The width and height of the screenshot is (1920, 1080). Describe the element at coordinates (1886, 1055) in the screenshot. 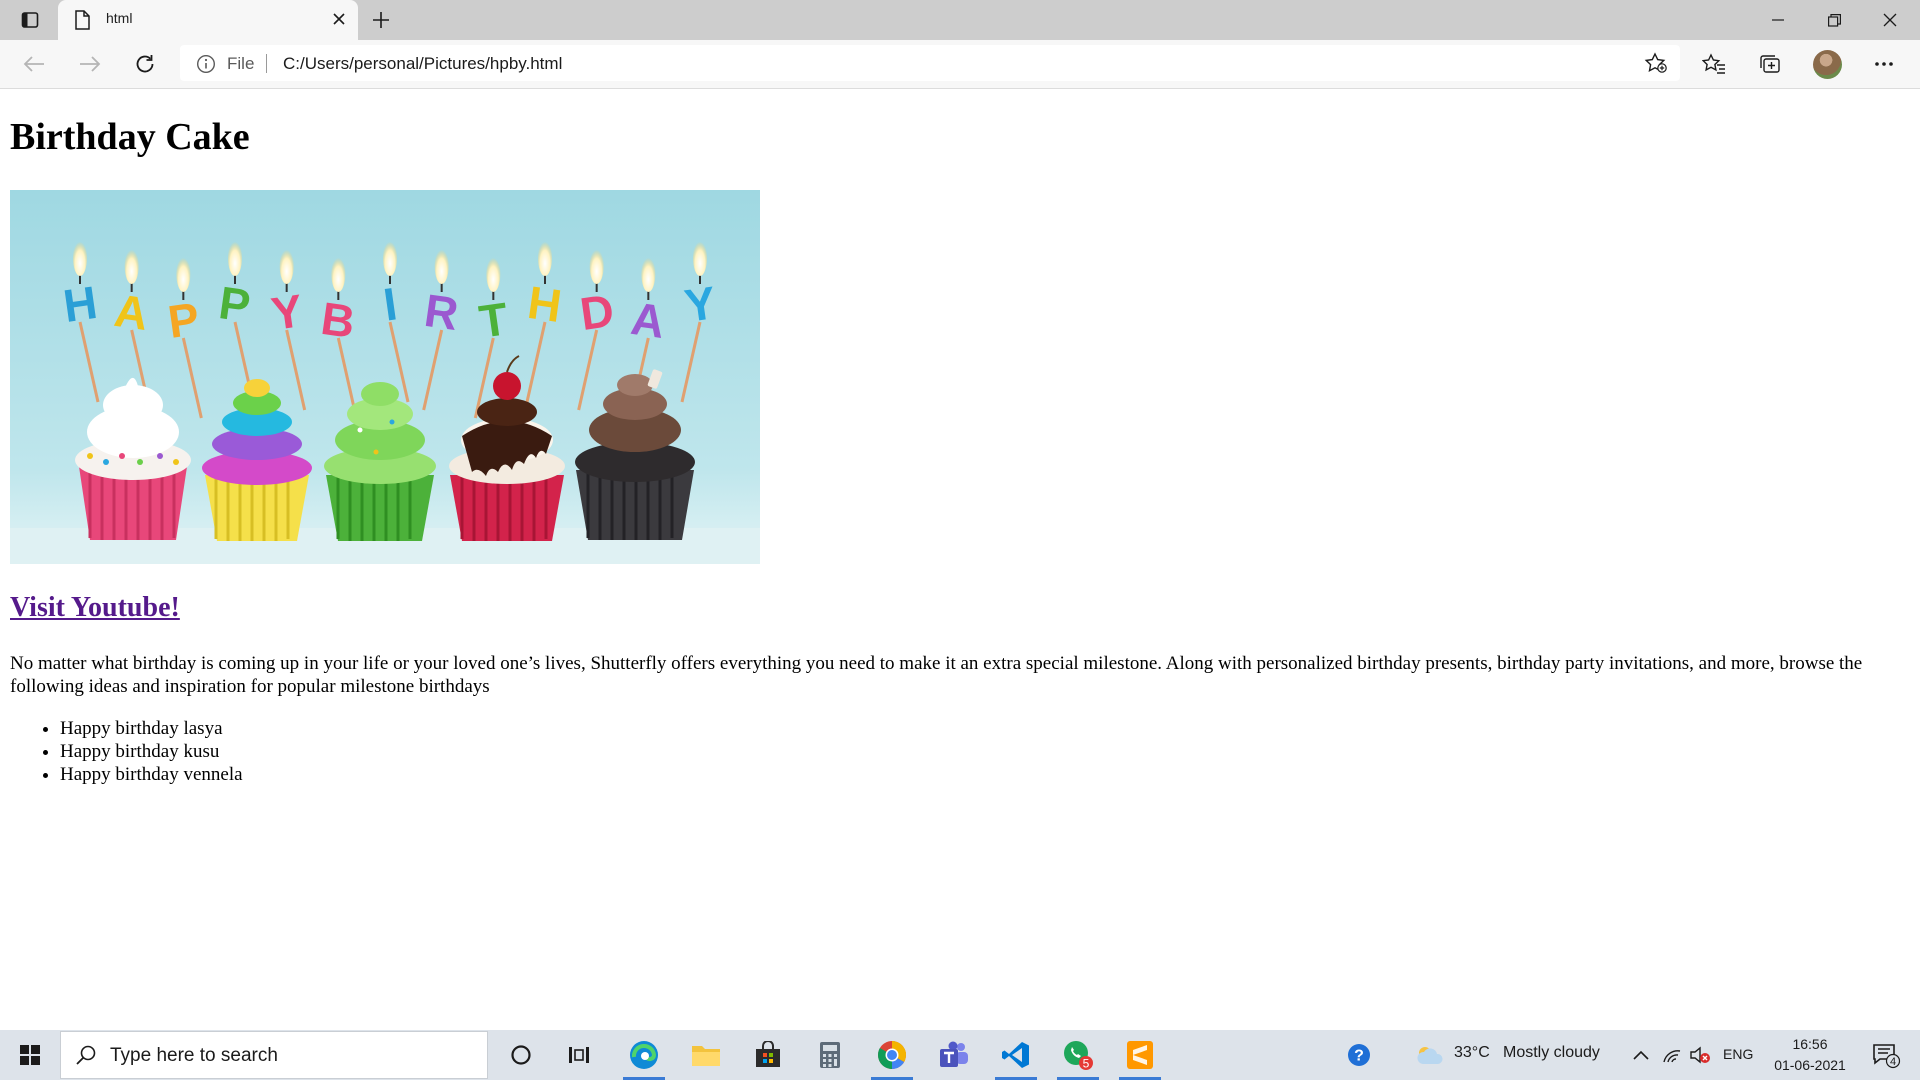

I see `notification-center-icon: 4` at that location.